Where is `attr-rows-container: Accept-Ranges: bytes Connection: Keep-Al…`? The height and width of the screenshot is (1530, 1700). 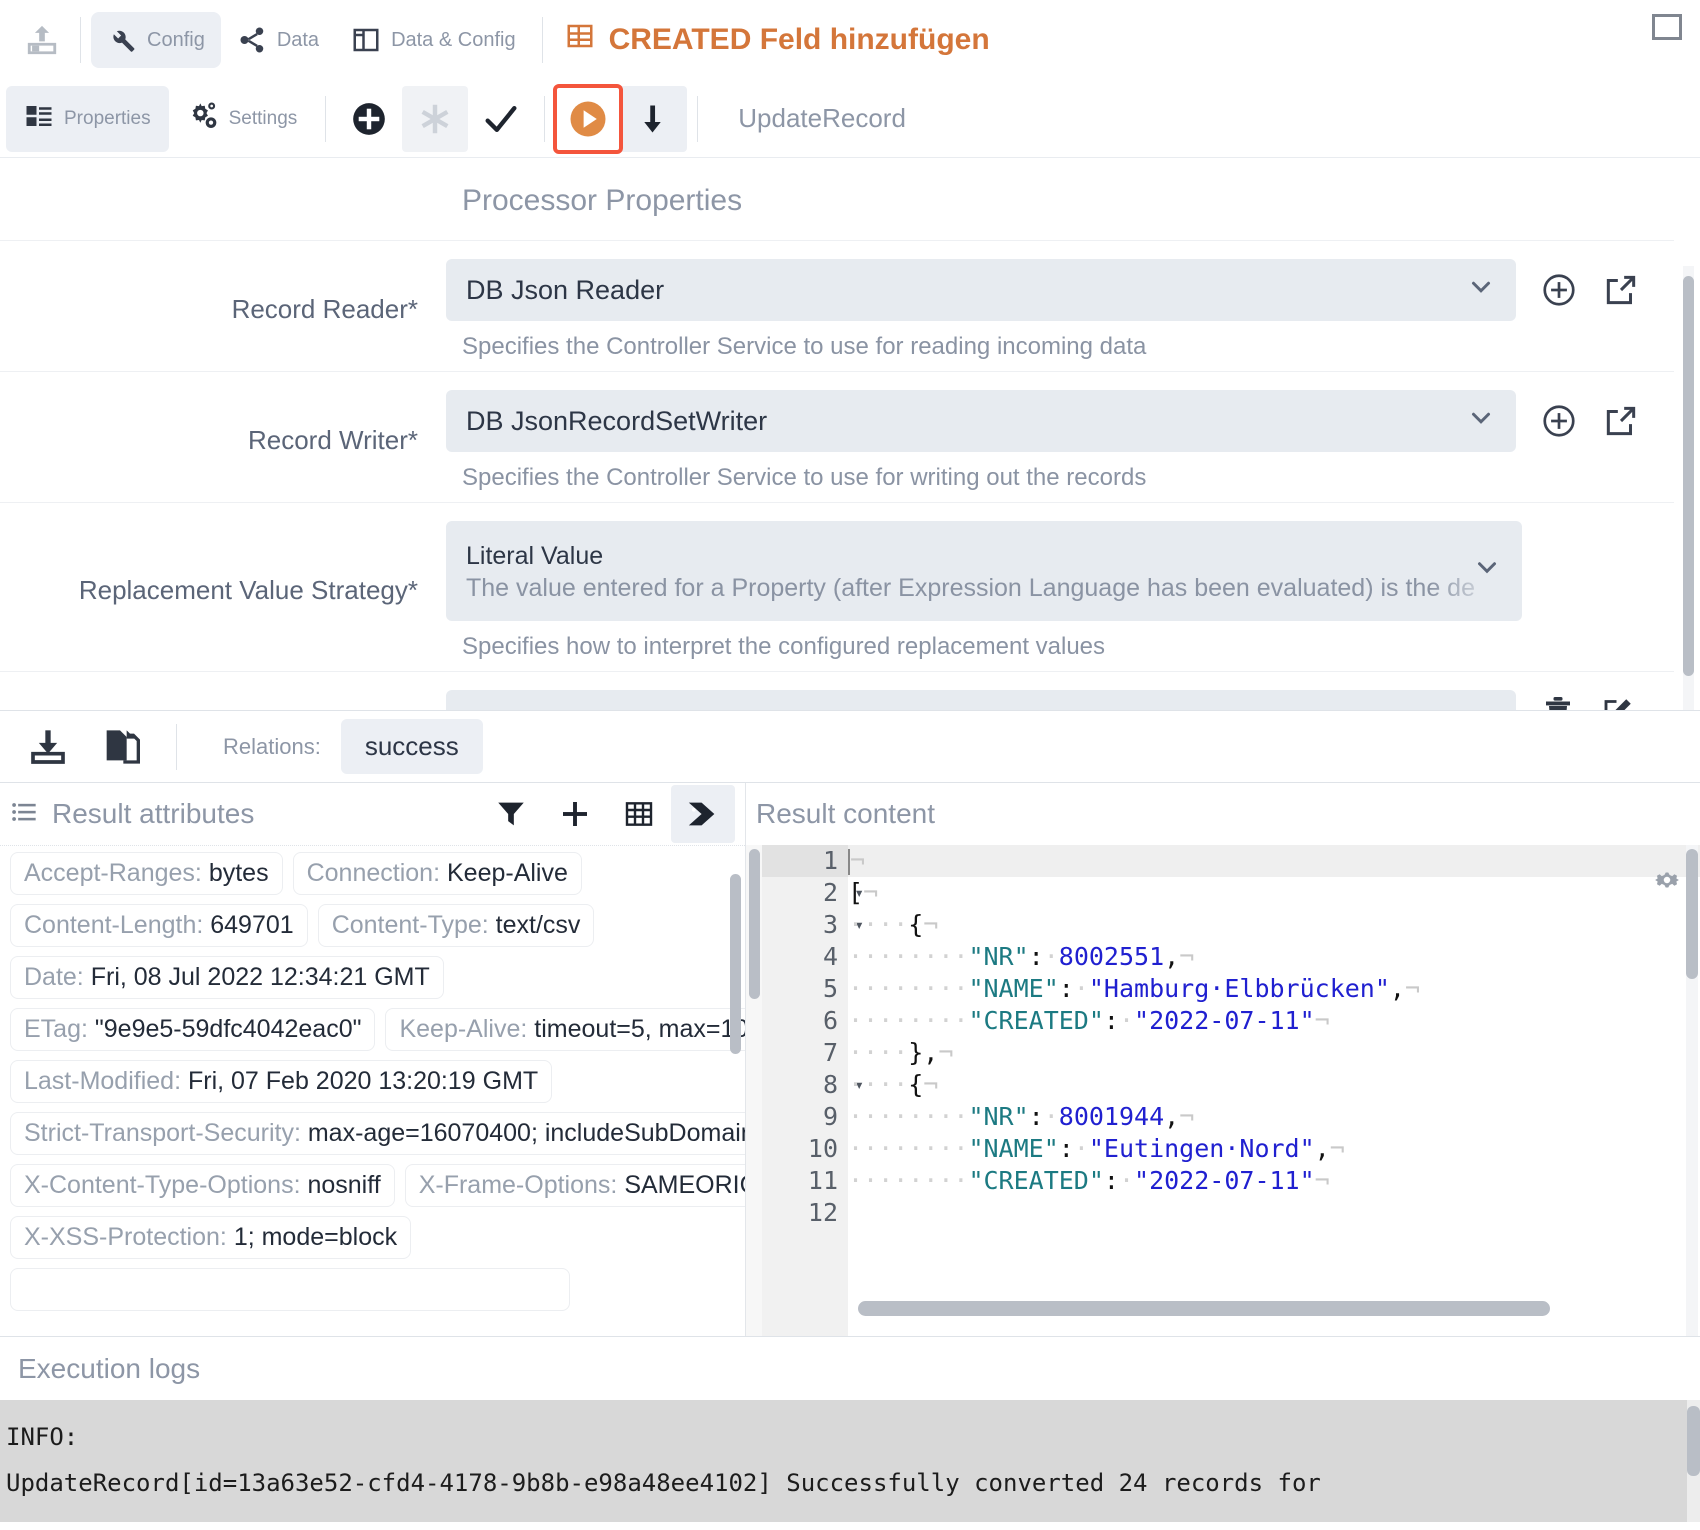 attr-rows-container: Accept-Ranges: bytes Connection: Keep-Al… is located at coordinates (377, 1081).